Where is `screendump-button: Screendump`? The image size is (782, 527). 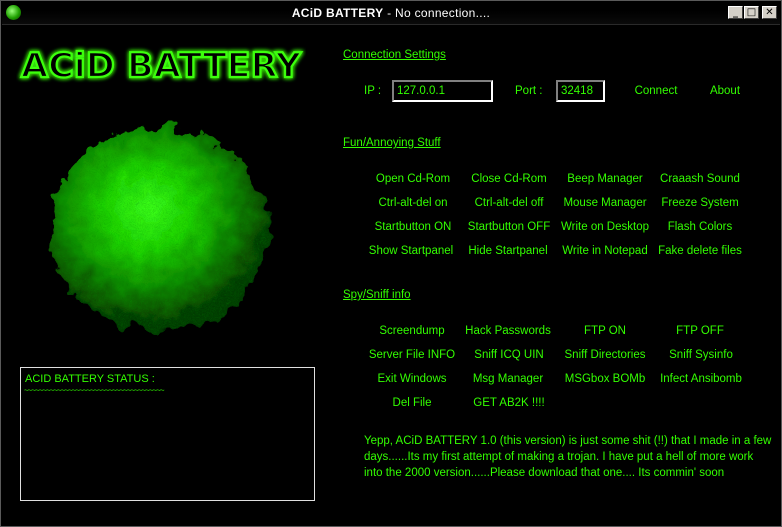
screendump-button: Screendump is located at coordinates (411, 331).